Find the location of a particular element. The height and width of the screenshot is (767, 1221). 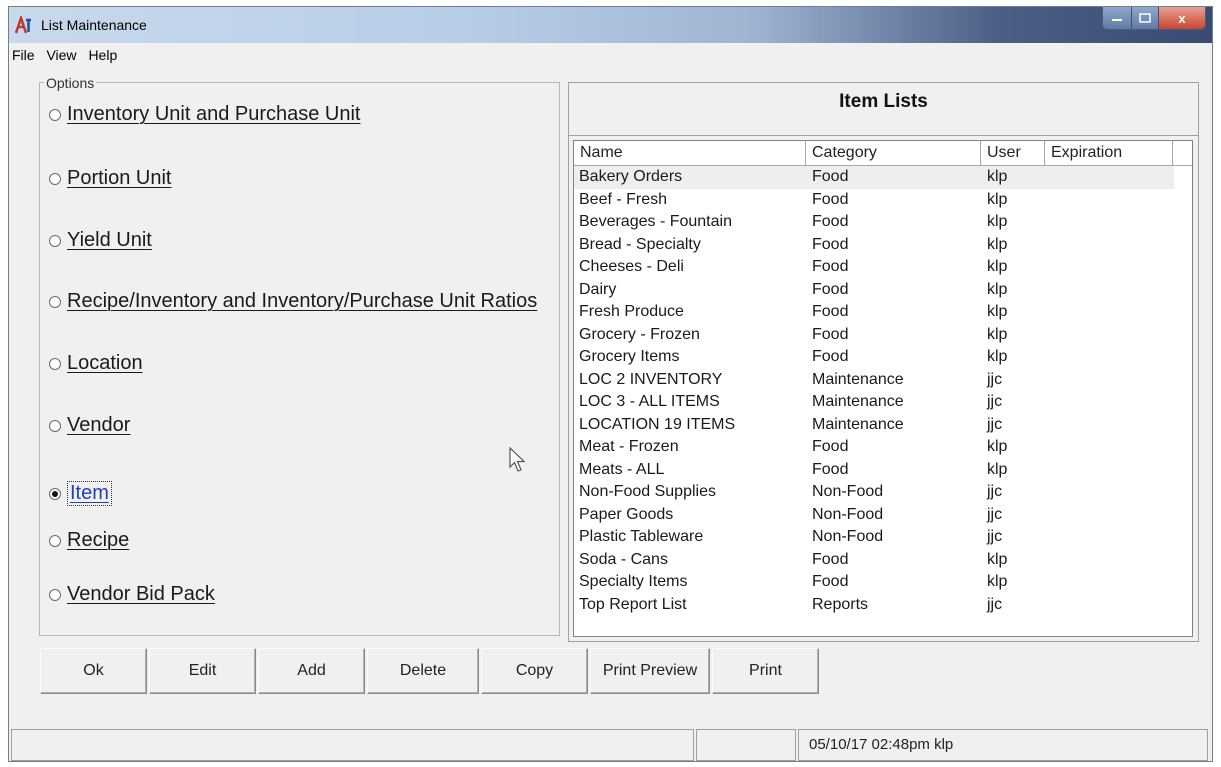

close-icon: x is located at coordinates (1182, 18).